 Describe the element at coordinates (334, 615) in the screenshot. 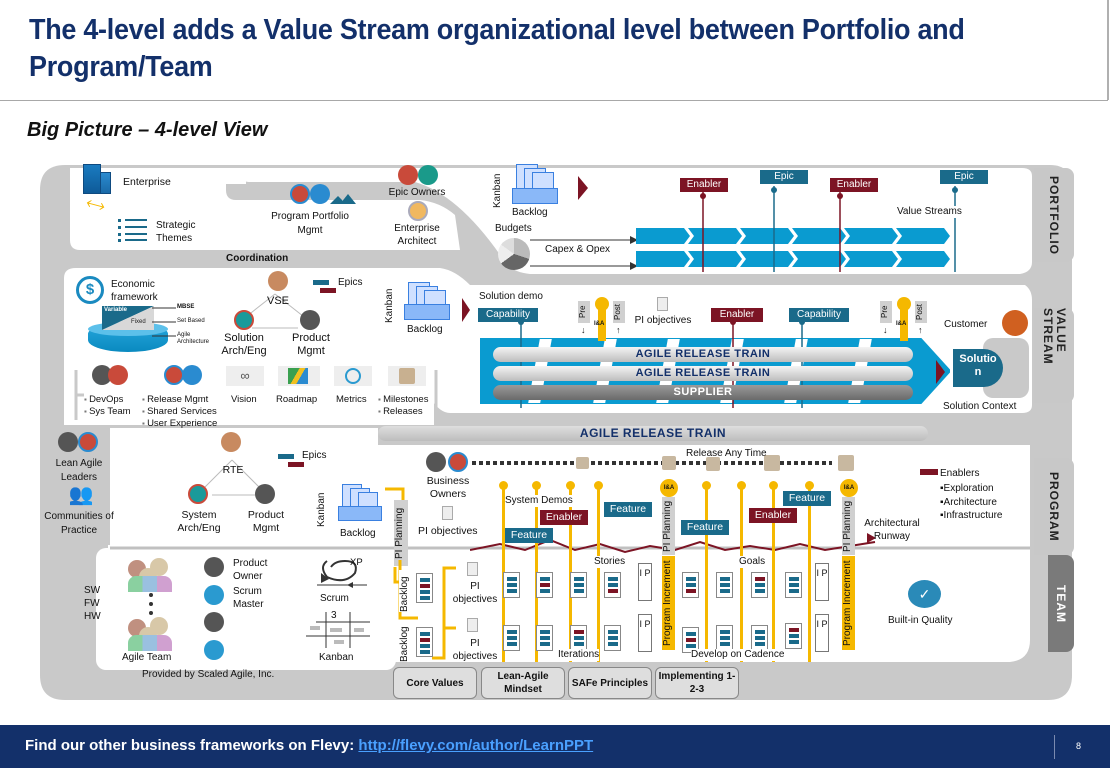

I see `kanban-wip-limit: 3` at that location.